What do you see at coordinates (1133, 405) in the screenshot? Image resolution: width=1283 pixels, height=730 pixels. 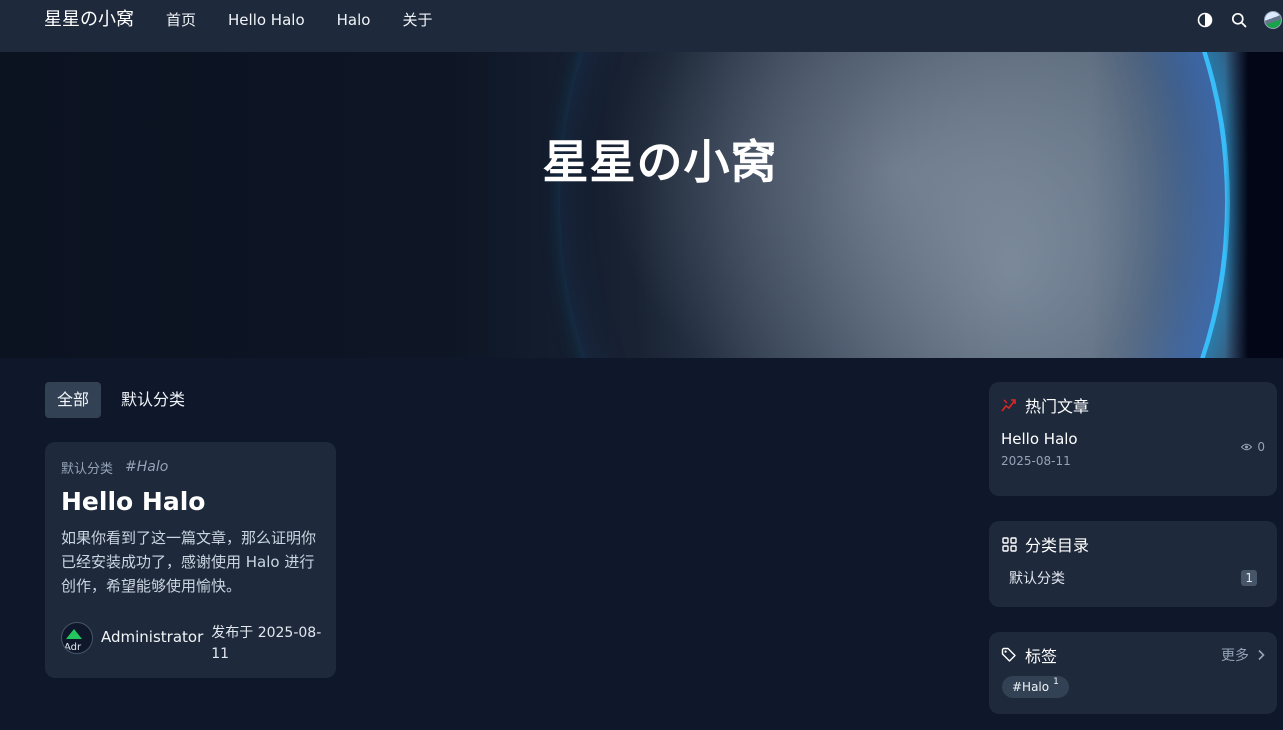 I see `widget-header: 热门文章` at bounding box center [1133, 405].